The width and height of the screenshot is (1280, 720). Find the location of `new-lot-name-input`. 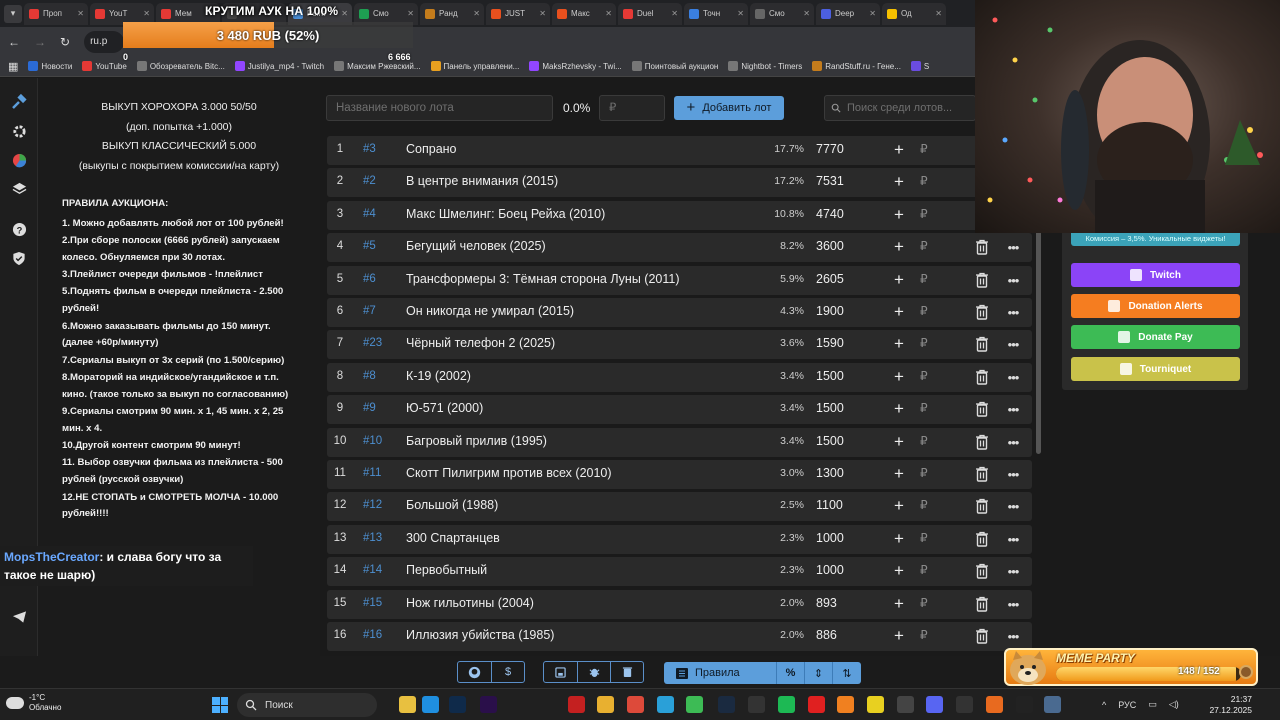

new-lot-name-input is located at coordinates (439, 108).